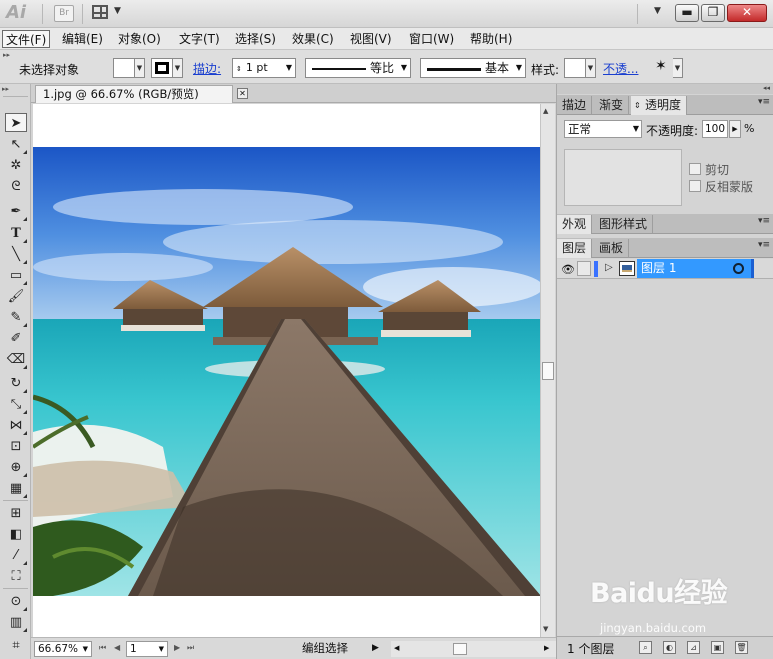 The width and height of the screenshot is (773, 659). Describe the element at coordinates (658, 268) in the screenshot. I see `layer-name: 图层 1` at that location.